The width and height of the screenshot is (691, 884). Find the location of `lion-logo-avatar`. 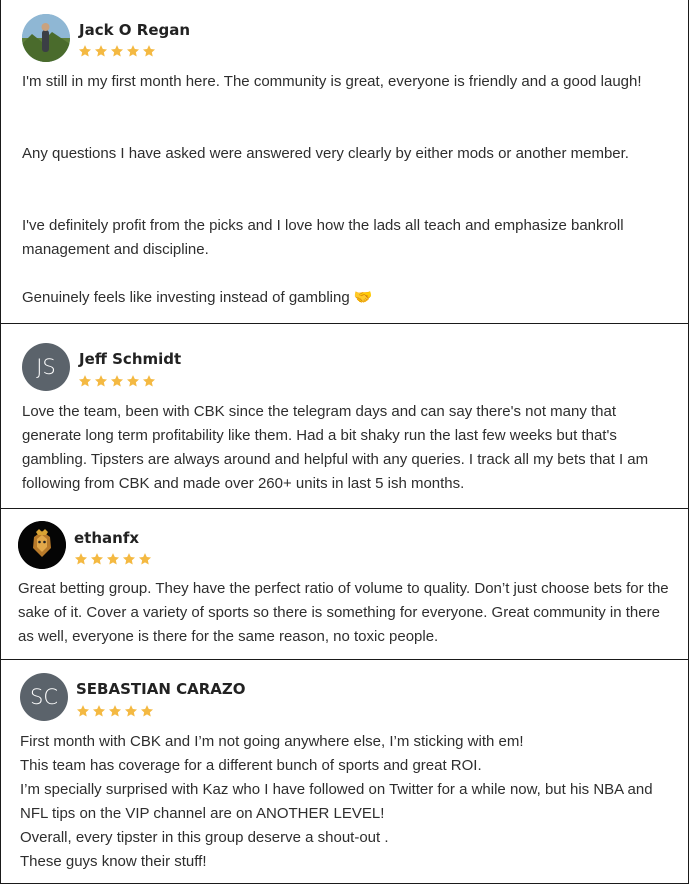

lion-logo-avatar is located at coordinates (42, 545).